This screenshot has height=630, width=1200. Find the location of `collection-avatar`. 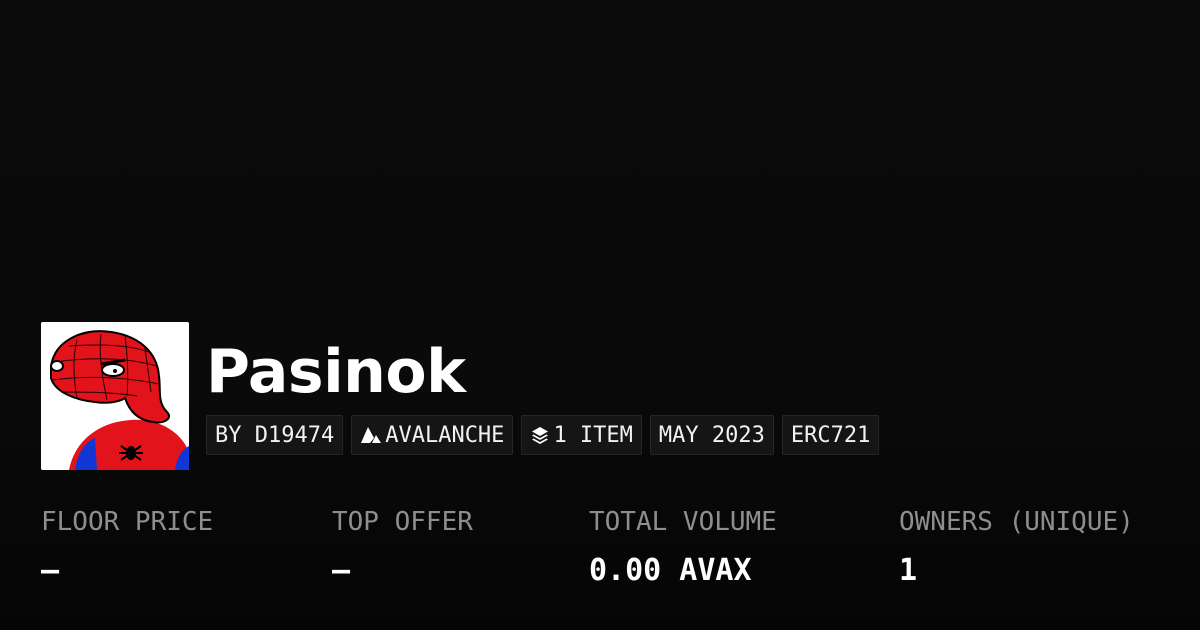

collection-avatar is located at coordinates (115, 396).